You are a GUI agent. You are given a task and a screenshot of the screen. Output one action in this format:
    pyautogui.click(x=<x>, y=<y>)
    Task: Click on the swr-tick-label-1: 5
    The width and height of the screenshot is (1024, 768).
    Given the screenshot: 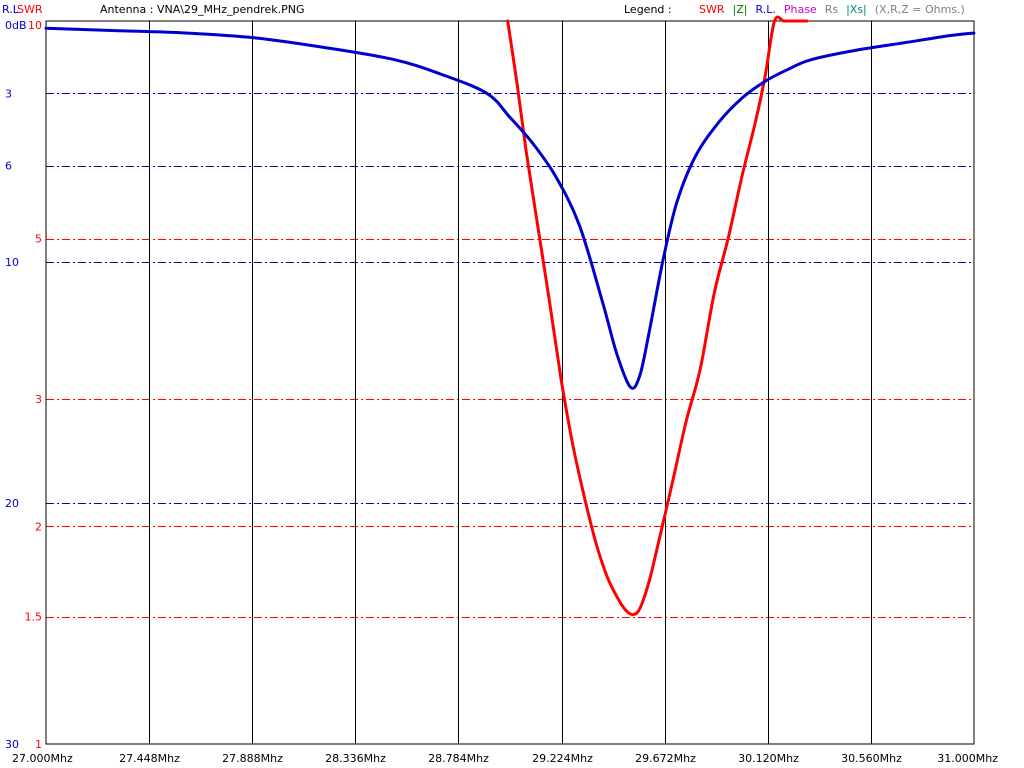 What is the action you would take?
    pyautogui.click(x=38, y=239)
    